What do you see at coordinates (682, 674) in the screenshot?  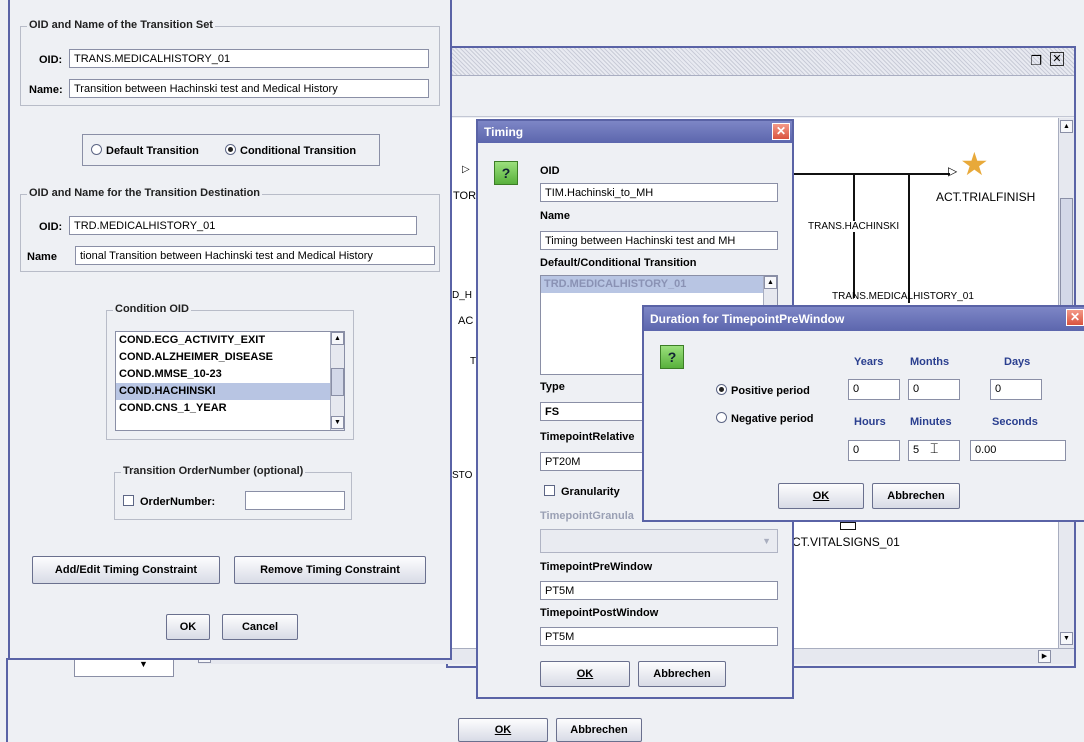 I see `timing-cancel-button: Abbrechen` at bounding box center [682, 674].